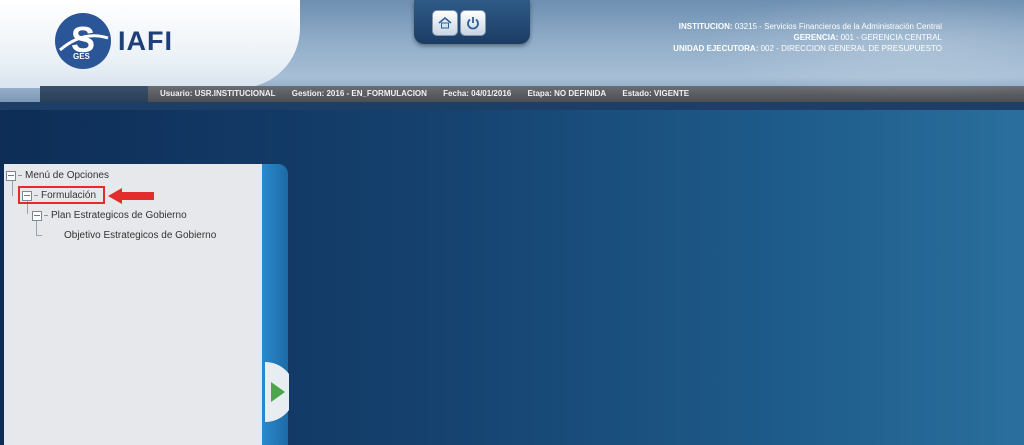 Image resolution: width=1024 pixels, height=445 pixels. I want to click on status-fecha: Fecha: 04/01/2016, so click(477, 93).